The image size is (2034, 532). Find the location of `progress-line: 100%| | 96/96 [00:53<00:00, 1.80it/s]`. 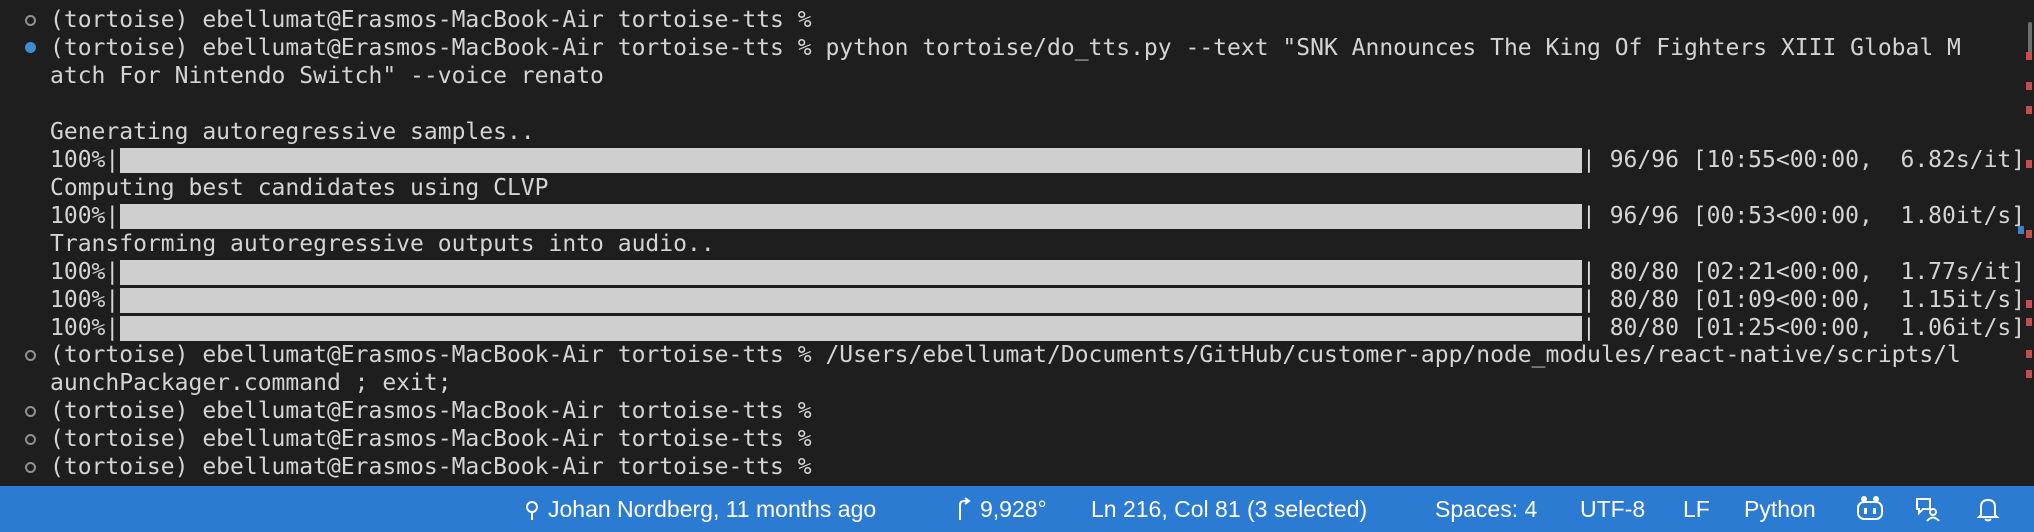

progress-line: 100%| | 96/96 [00:53<00:00, 1.80it/s] is located at coordinates (1037, 216).